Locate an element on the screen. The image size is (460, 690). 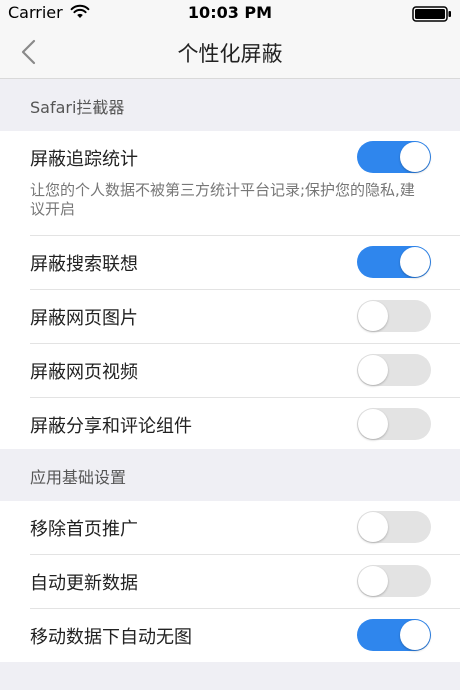
setting-row-remove-promo: 移除首页推广 is located at coordinates (245, 528).